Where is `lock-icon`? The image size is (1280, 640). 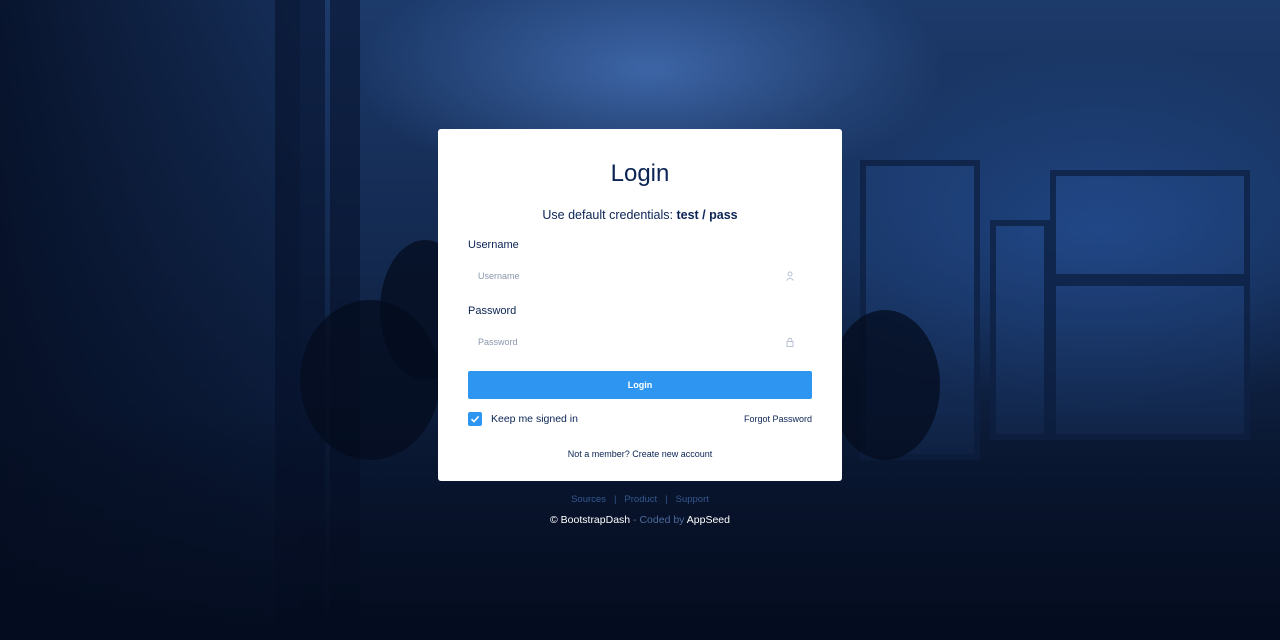
lock-icon is located at coordinates (790, 342).